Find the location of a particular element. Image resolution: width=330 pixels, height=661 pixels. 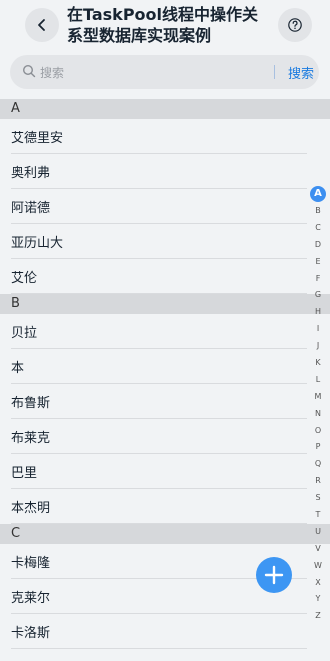

divider is located at coordinates (159, 648).